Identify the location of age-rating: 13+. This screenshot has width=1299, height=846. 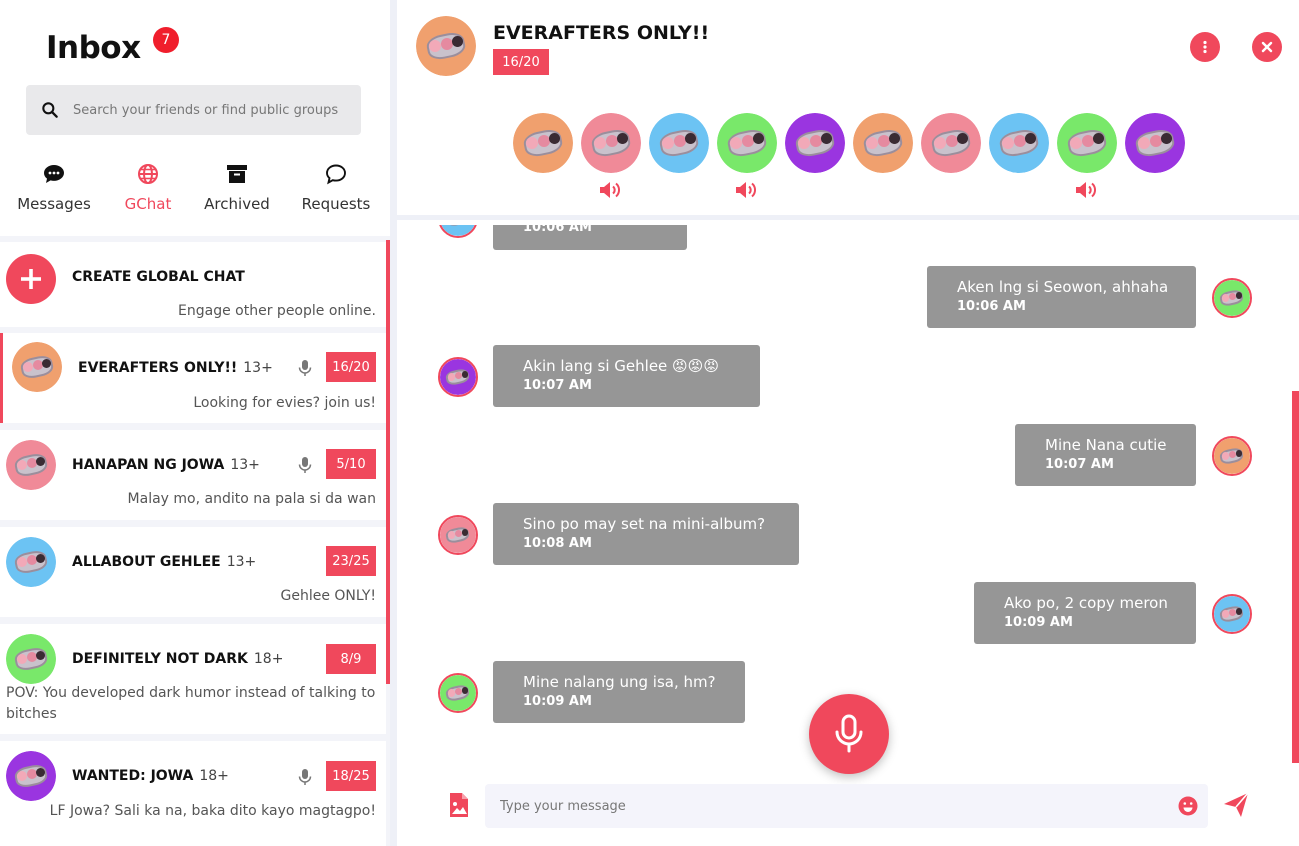
(241, 562).